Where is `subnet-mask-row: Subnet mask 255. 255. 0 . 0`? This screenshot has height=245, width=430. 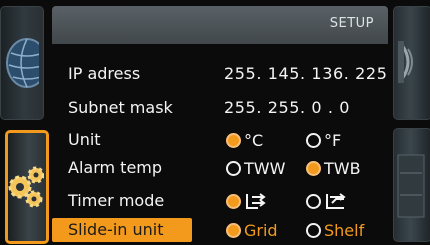 subnet-mask-row: Subnet mask 255. 255. 0 . 0 is located at coordinates (220, 108).